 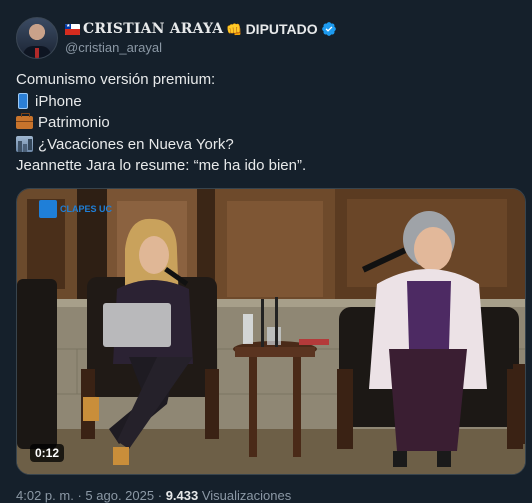 What do you see at coordinates (72, 29) in the screenshot?
I see `chile-flag-icon: ★` at bounding box center [72, 29].